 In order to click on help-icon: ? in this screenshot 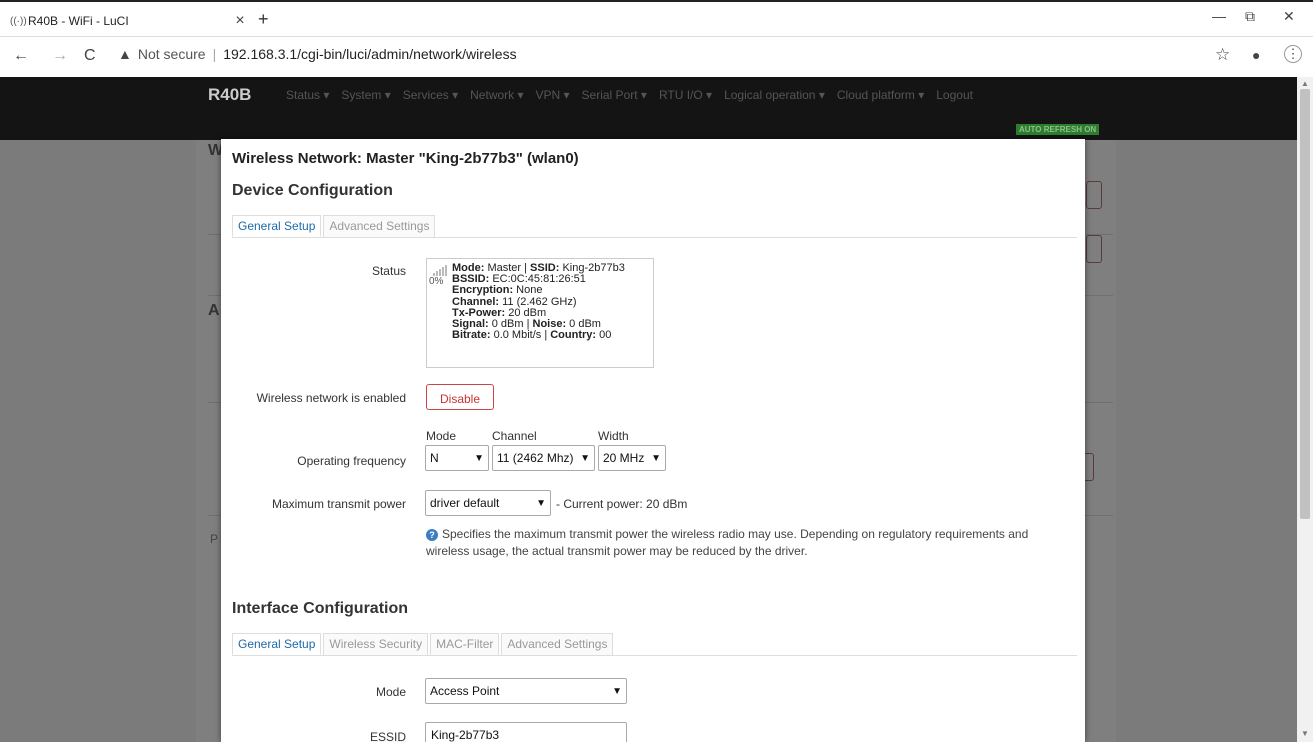, I will do `click(432, 535)`.